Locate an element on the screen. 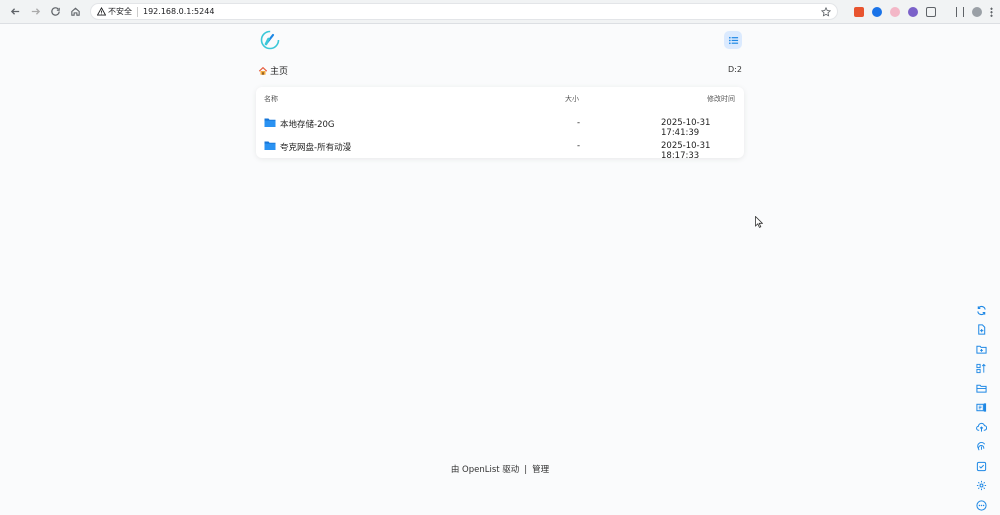  profile-avatar-icon is located at coordinates (977, 11).